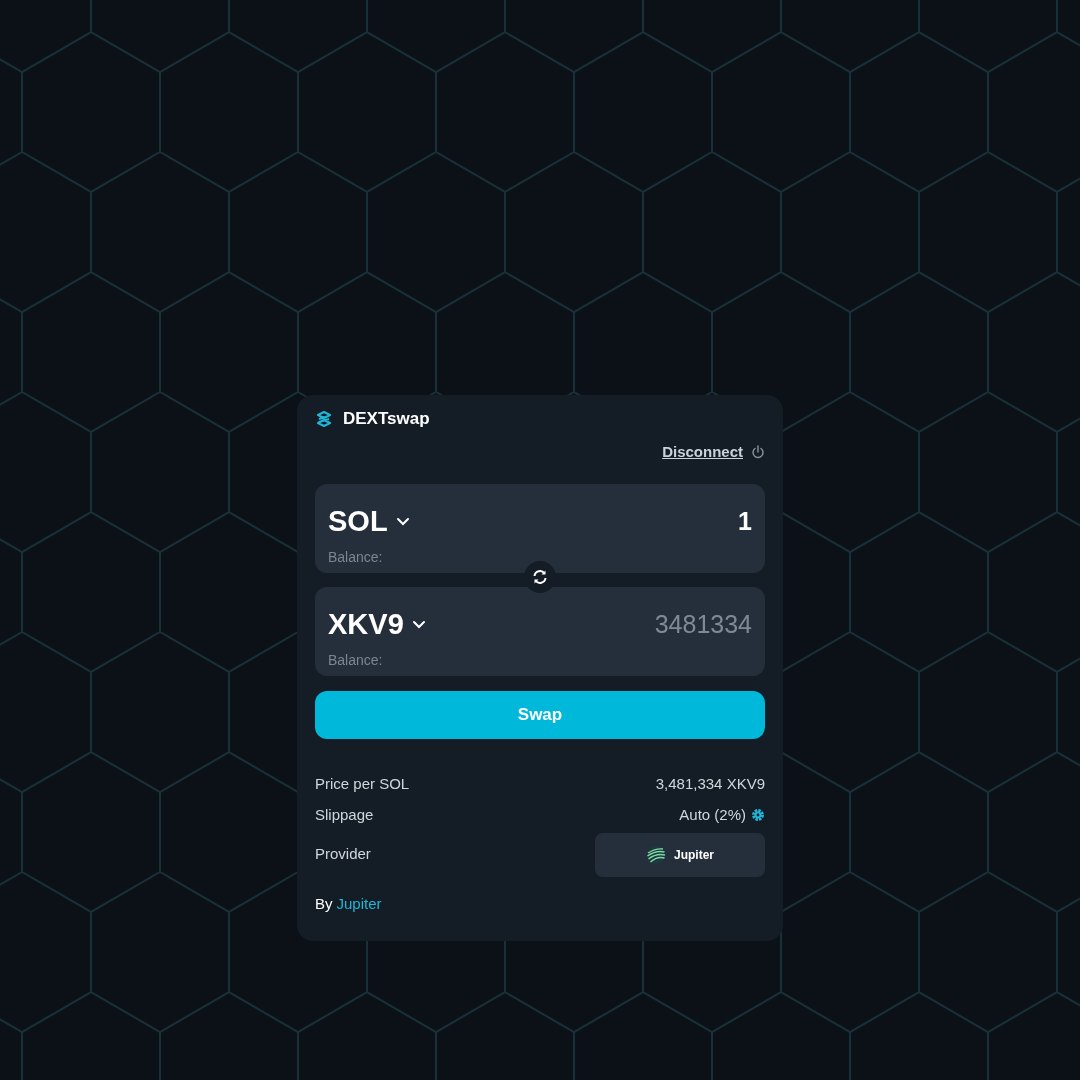  Describe the element at coordinates (369, 521) in the screenshot. I see `token-selector: SOL` at that location.